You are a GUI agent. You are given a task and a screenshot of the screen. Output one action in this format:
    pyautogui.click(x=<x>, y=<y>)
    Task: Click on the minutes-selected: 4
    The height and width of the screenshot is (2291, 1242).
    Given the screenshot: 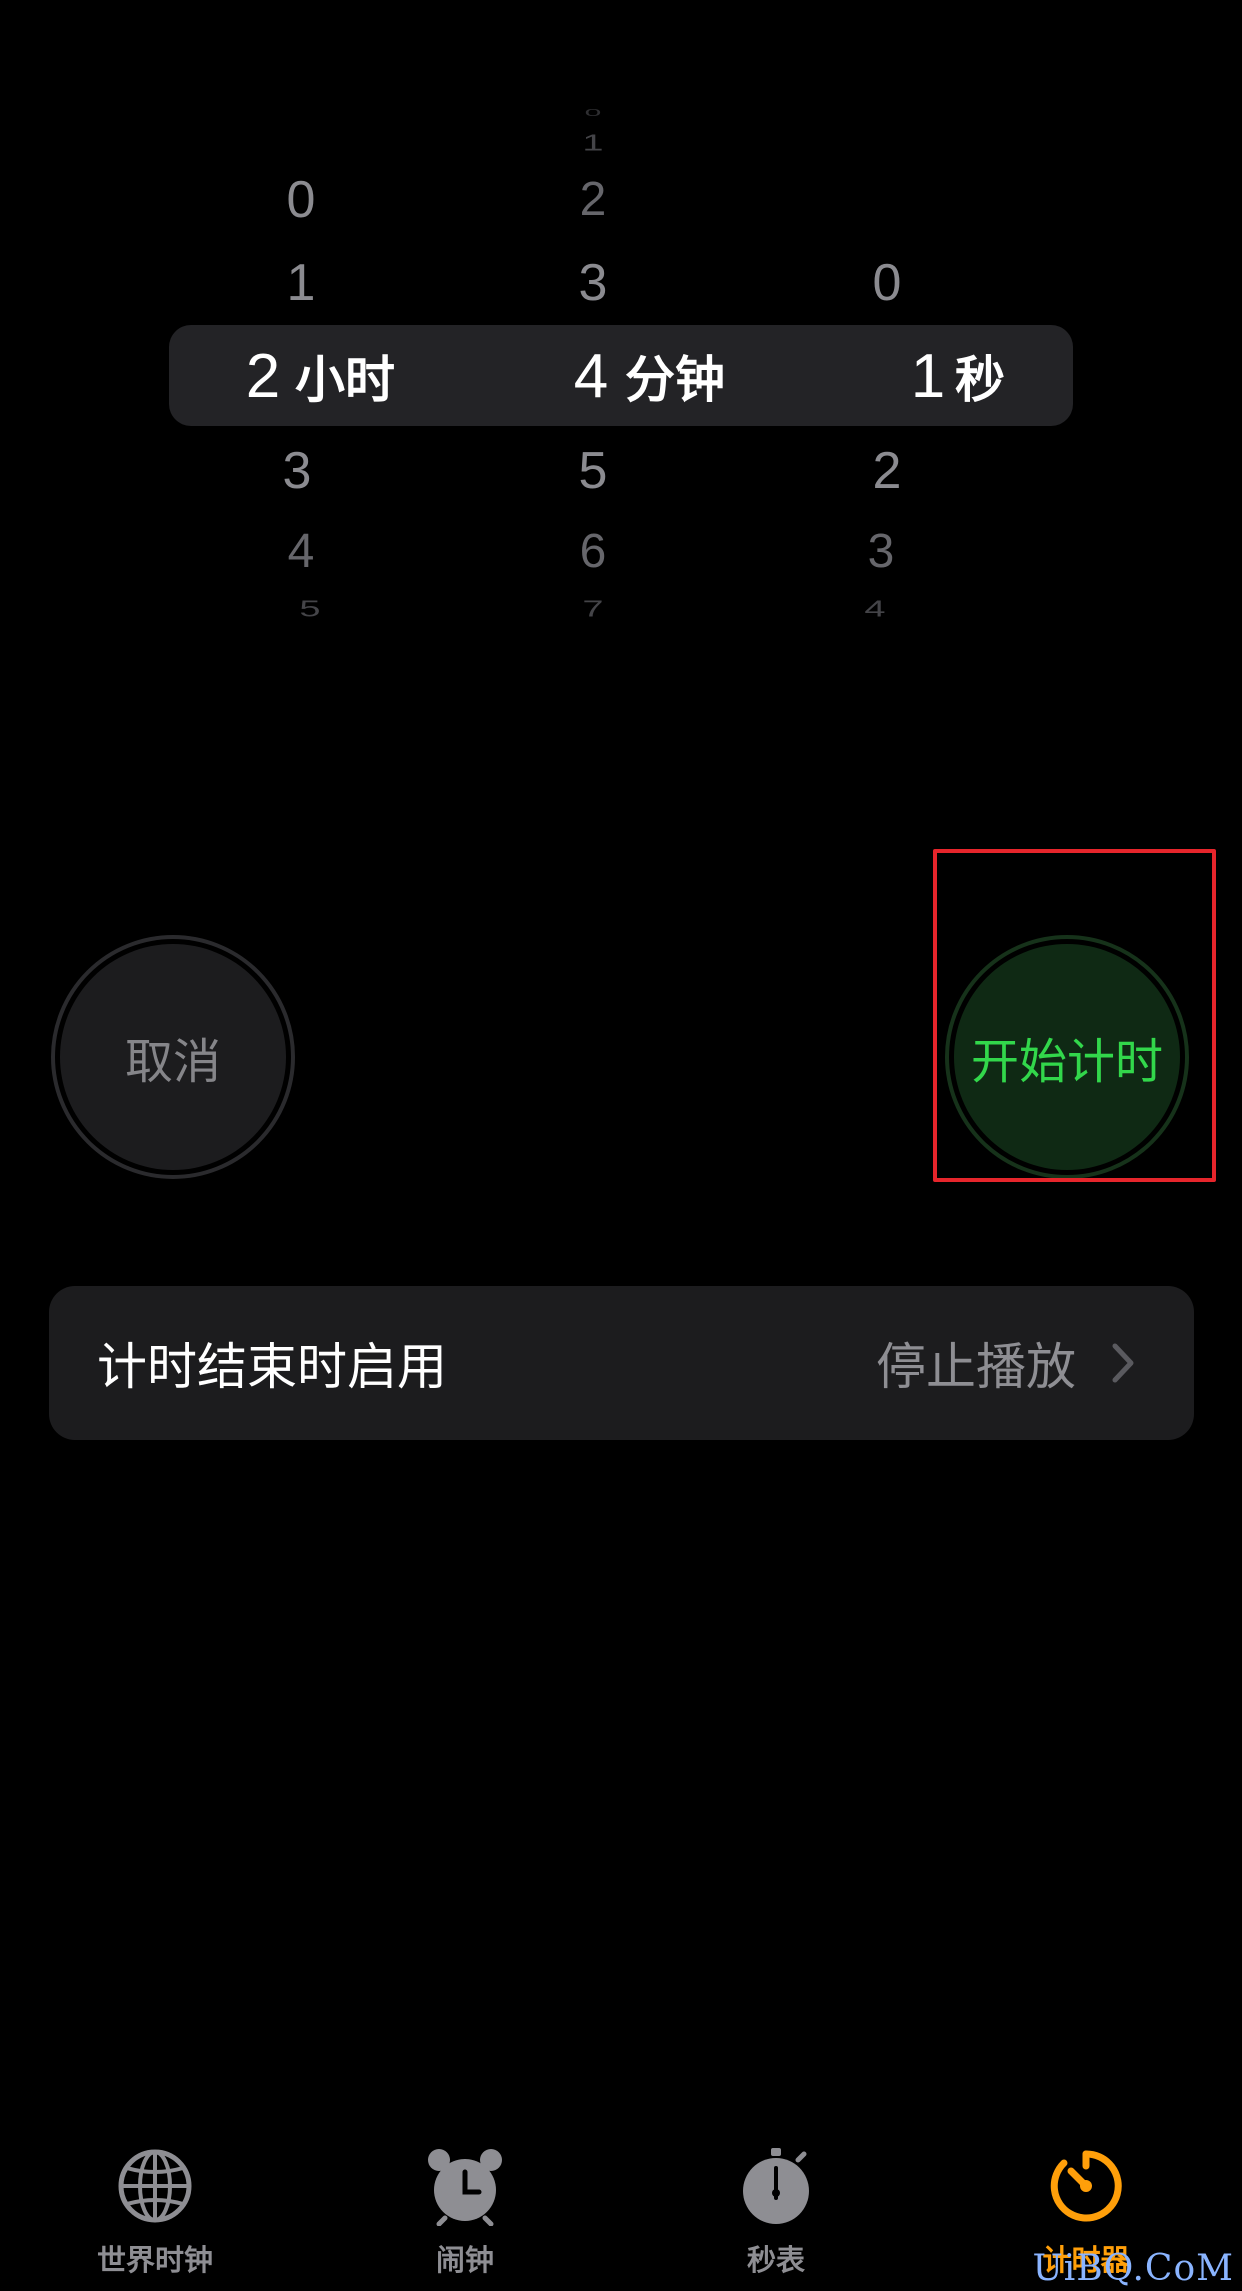 What is the action you would take?
    pyautogui.click(x=591, y=377)
    